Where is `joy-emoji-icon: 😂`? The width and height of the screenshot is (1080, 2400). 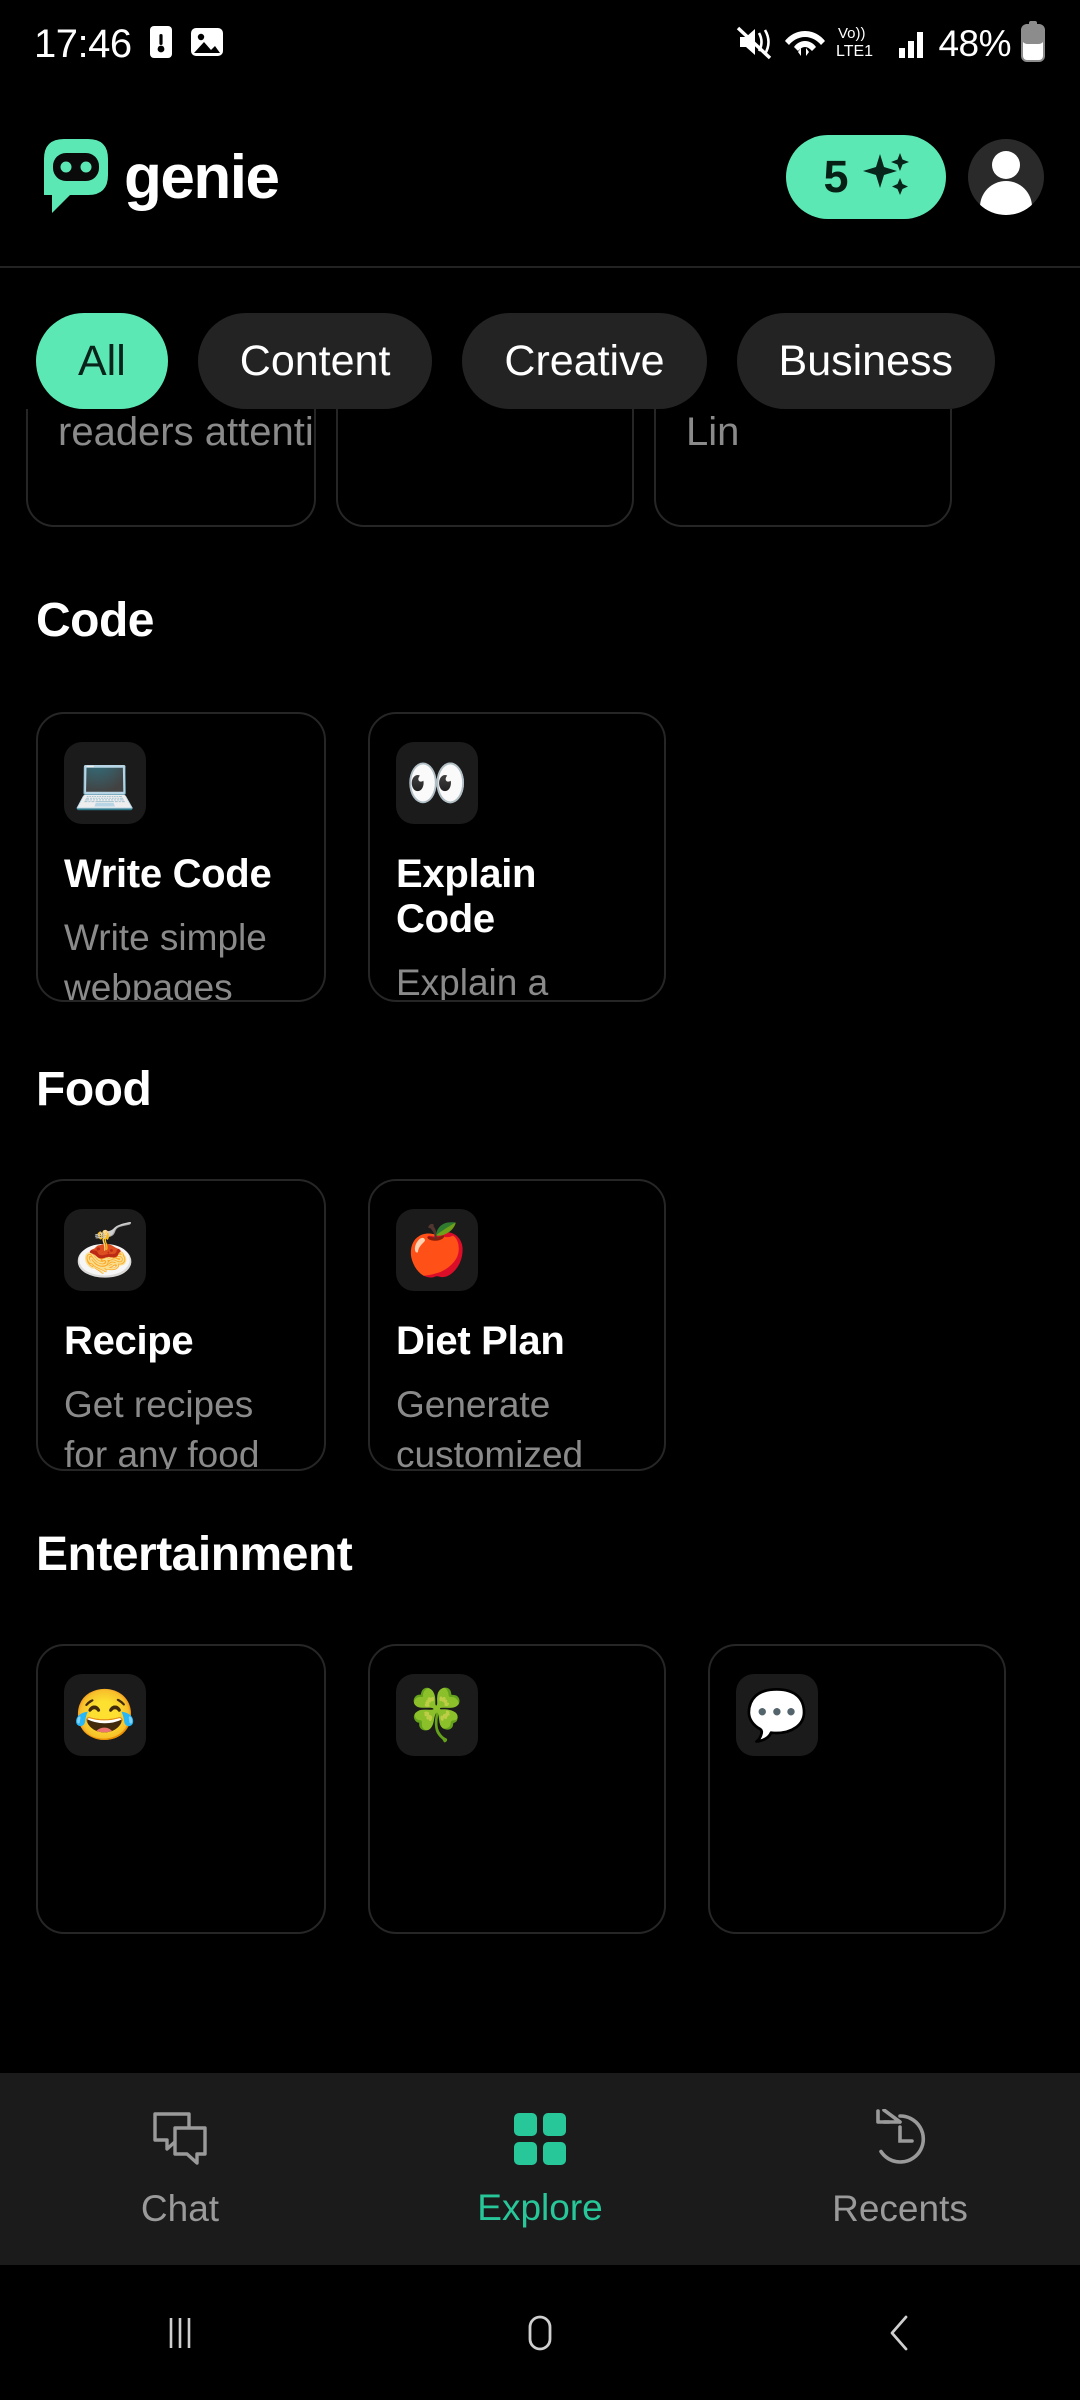 joy-emoji-icon: 😂 is located at coordinates (105, 1715).